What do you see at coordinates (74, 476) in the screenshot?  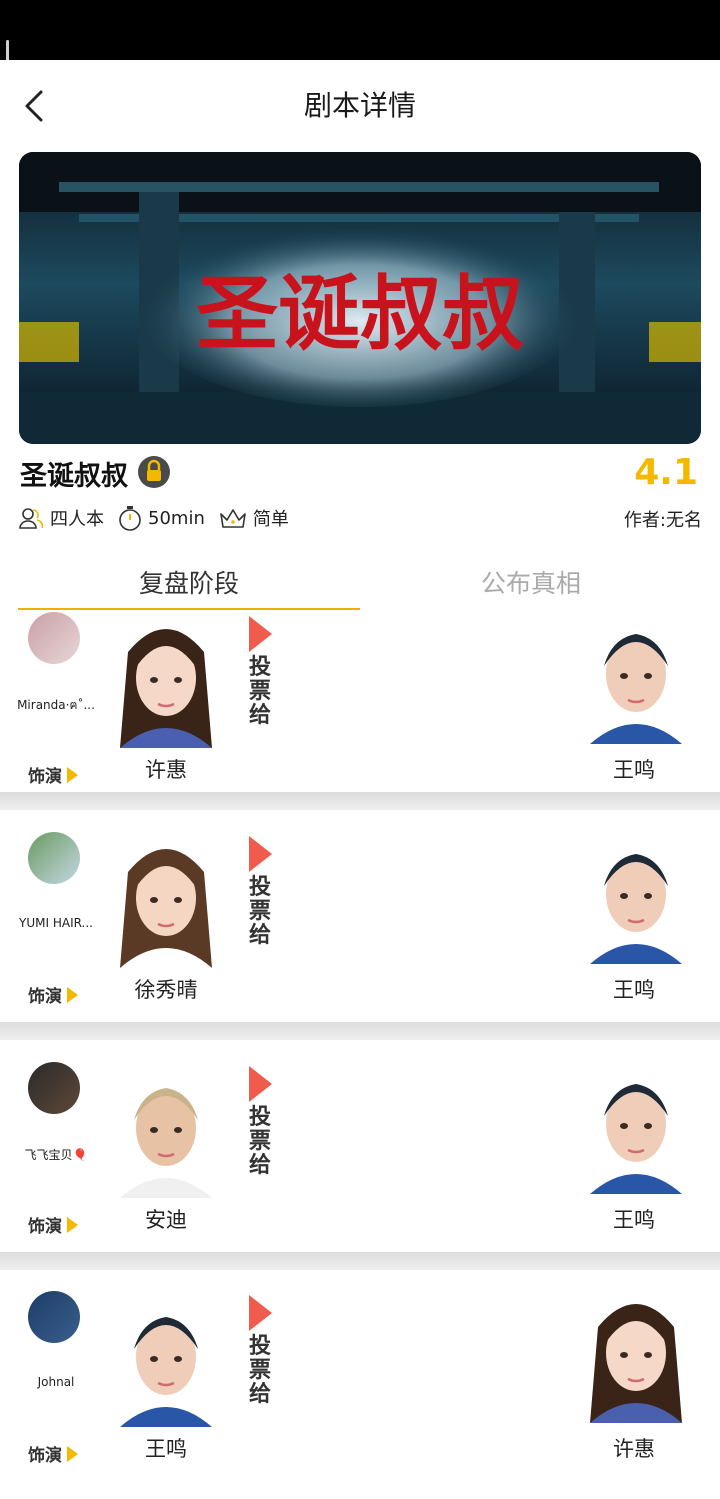 I see `script-title: 圣诞叔叔` at bounding box center [74, 476].